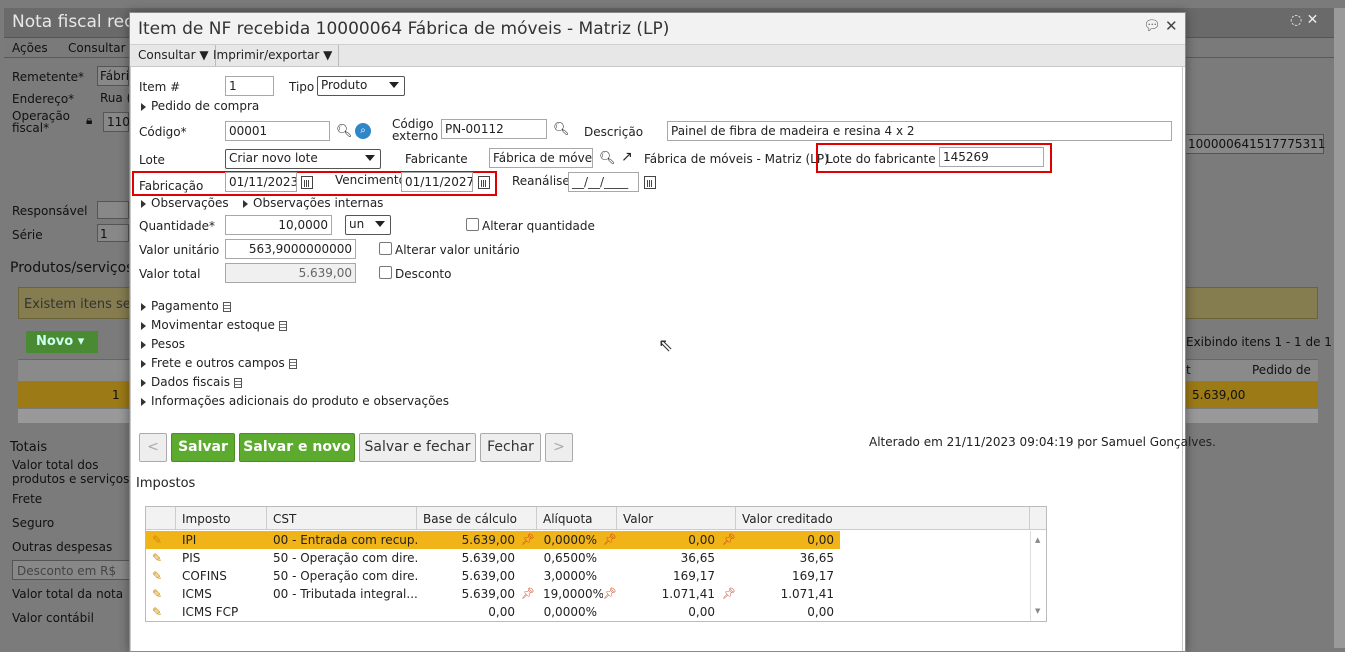  Describe the element at coordinates (363, 131) in the screenshot. I see `lookup-globe-icon: ⌕` at that location.